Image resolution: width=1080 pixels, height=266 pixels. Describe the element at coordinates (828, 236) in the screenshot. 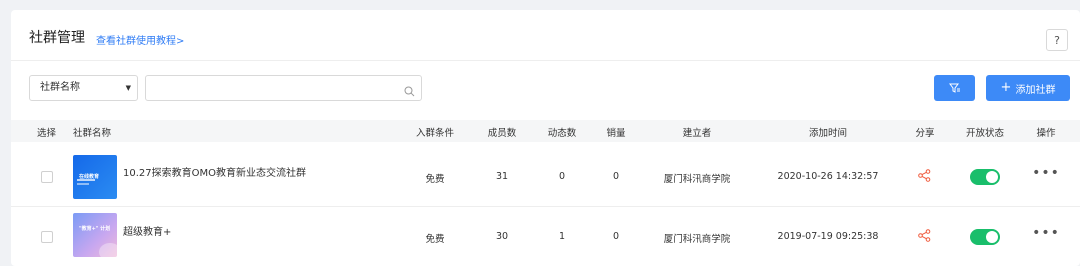

I see `added-time: 2019-07-19 09:25:38` at that location.